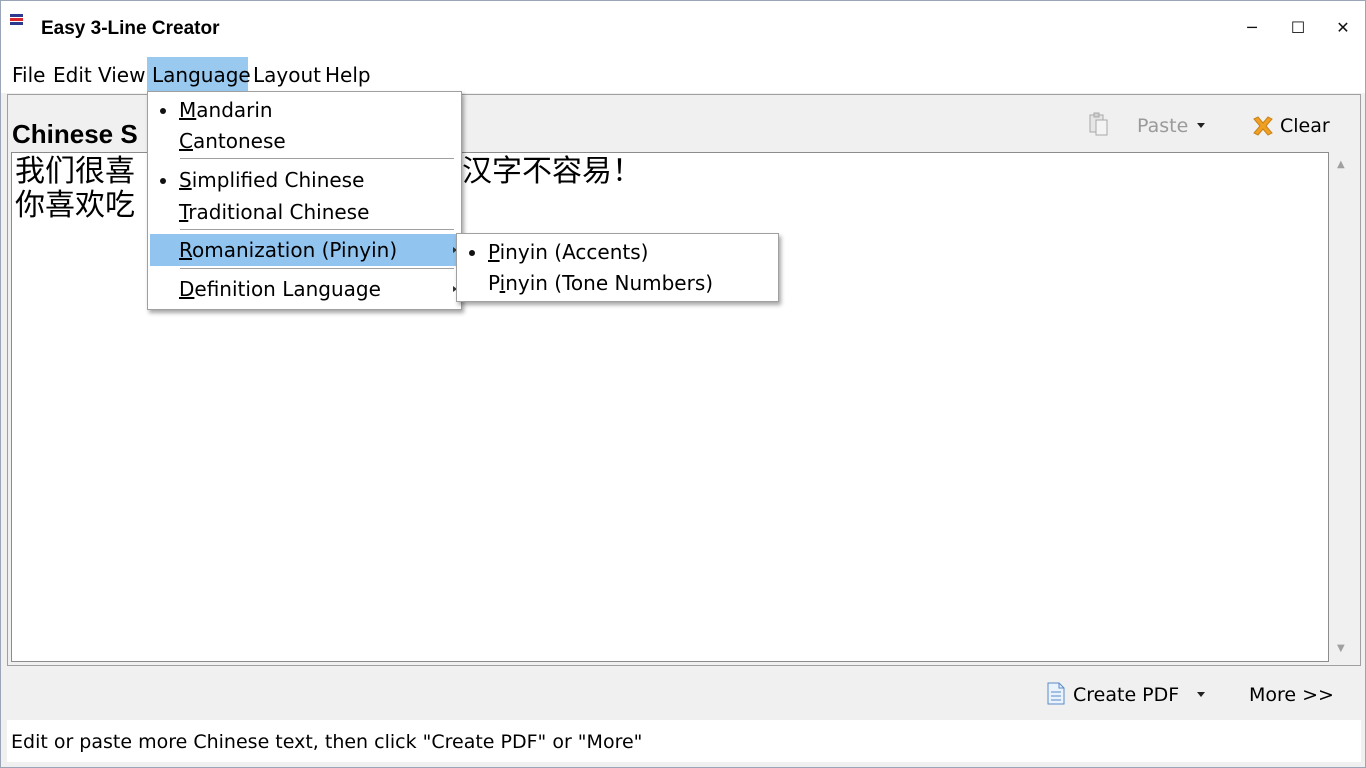 Image resolution: width=1366 pixels, height=768 pixels. Describe the element at coordinates (16, 21) in the screenshot. I see `app-logo-icon` at that location.